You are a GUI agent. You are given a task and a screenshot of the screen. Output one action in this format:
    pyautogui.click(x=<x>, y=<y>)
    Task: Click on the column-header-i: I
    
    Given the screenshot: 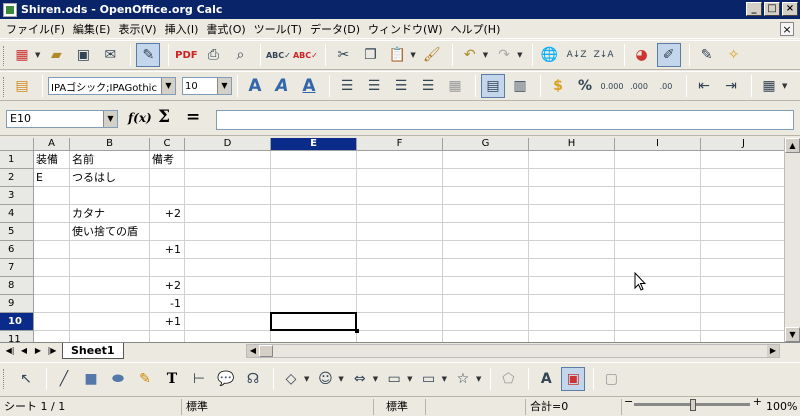 What is the action you would take?
    pyautogui.click(x=658, y=144)
    